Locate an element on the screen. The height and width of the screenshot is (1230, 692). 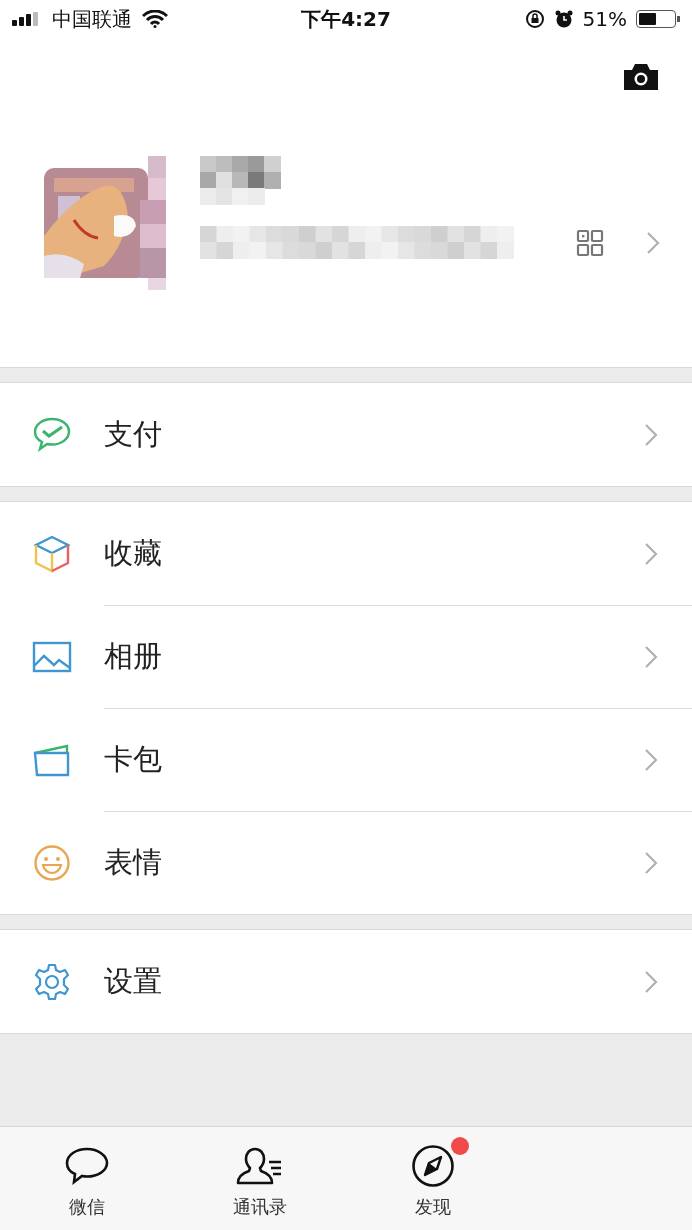
menu-item: 表情 is located at coordinates (346, 862).